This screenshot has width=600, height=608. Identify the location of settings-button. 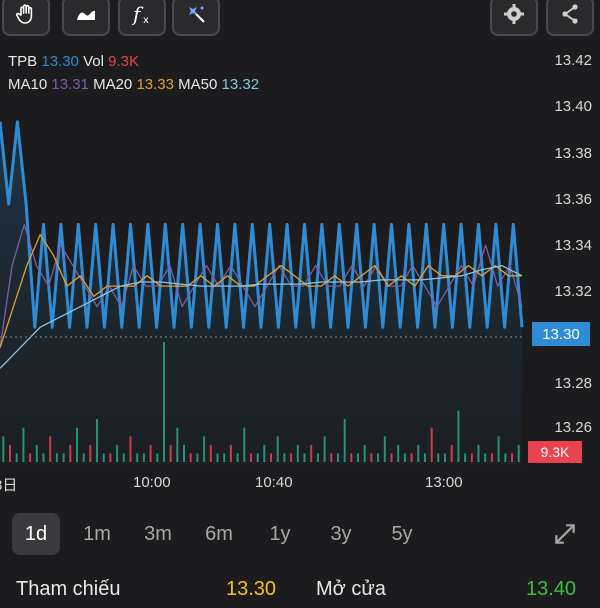
(514, 18).